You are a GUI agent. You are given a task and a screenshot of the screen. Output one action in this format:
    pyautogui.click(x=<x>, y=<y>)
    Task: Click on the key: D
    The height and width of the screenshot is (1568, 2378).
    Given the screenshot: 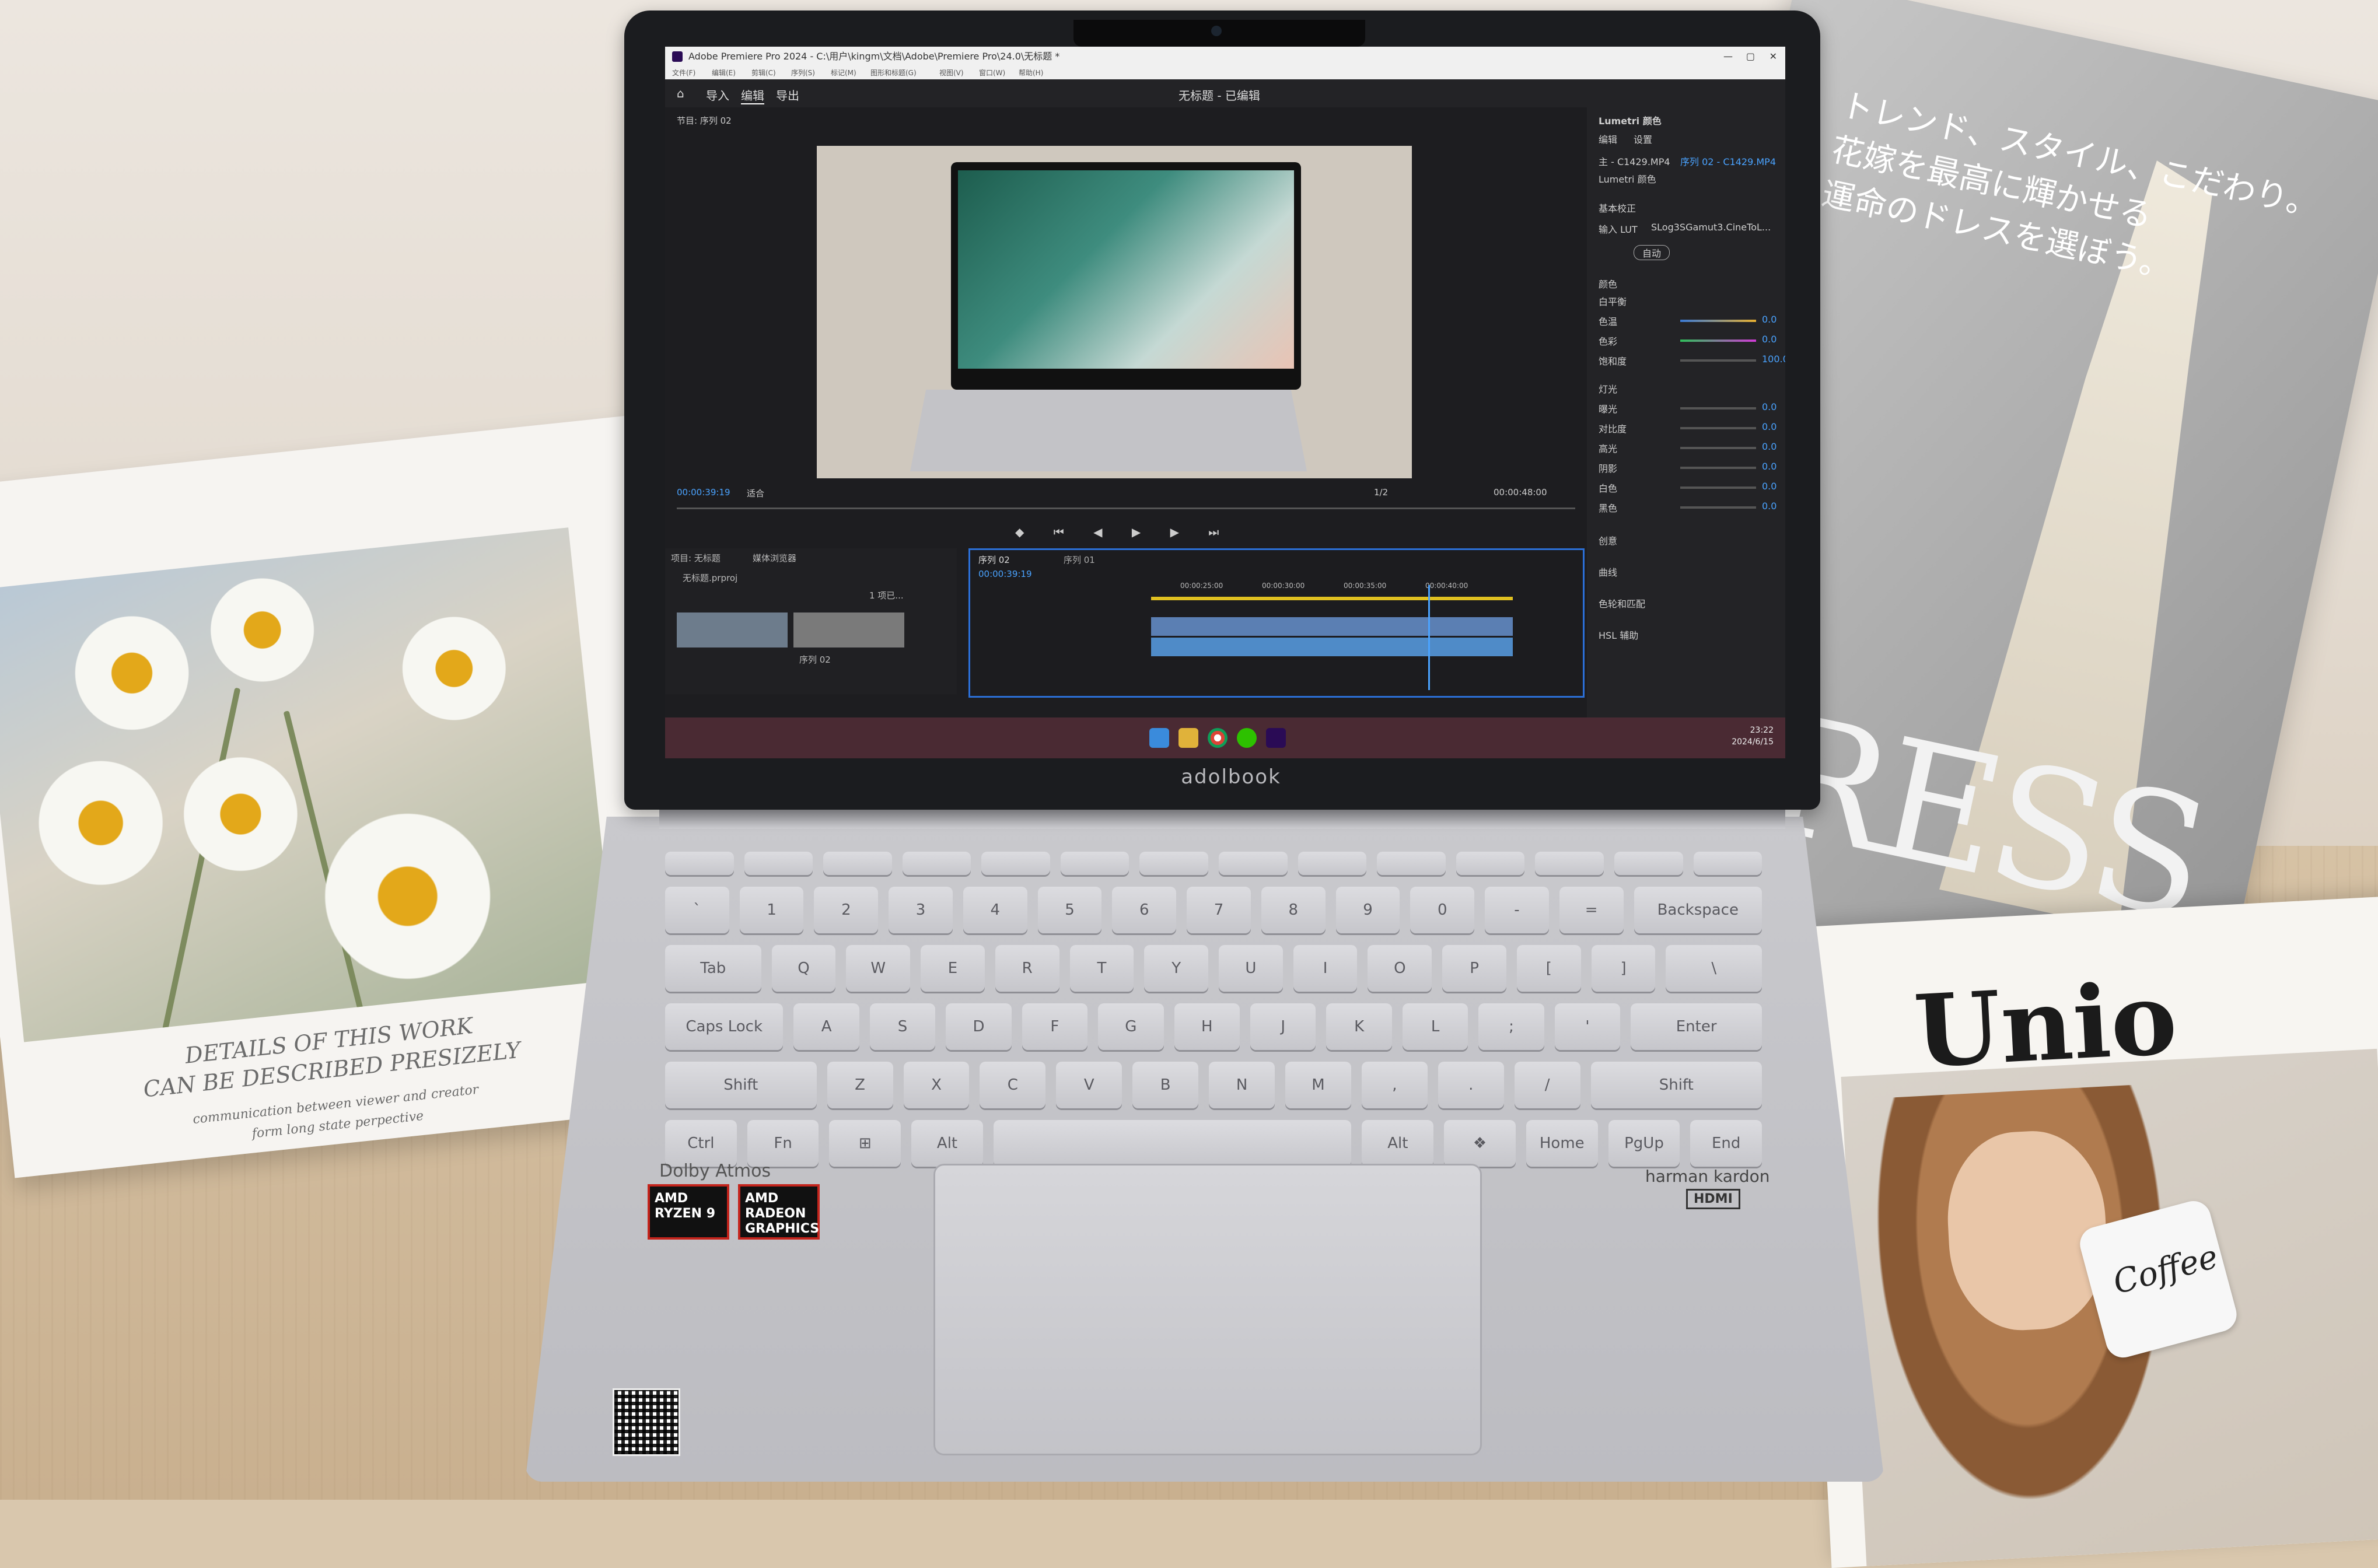 What is the action you would take?
    pyautogui.click(x=979, y=1026)
    